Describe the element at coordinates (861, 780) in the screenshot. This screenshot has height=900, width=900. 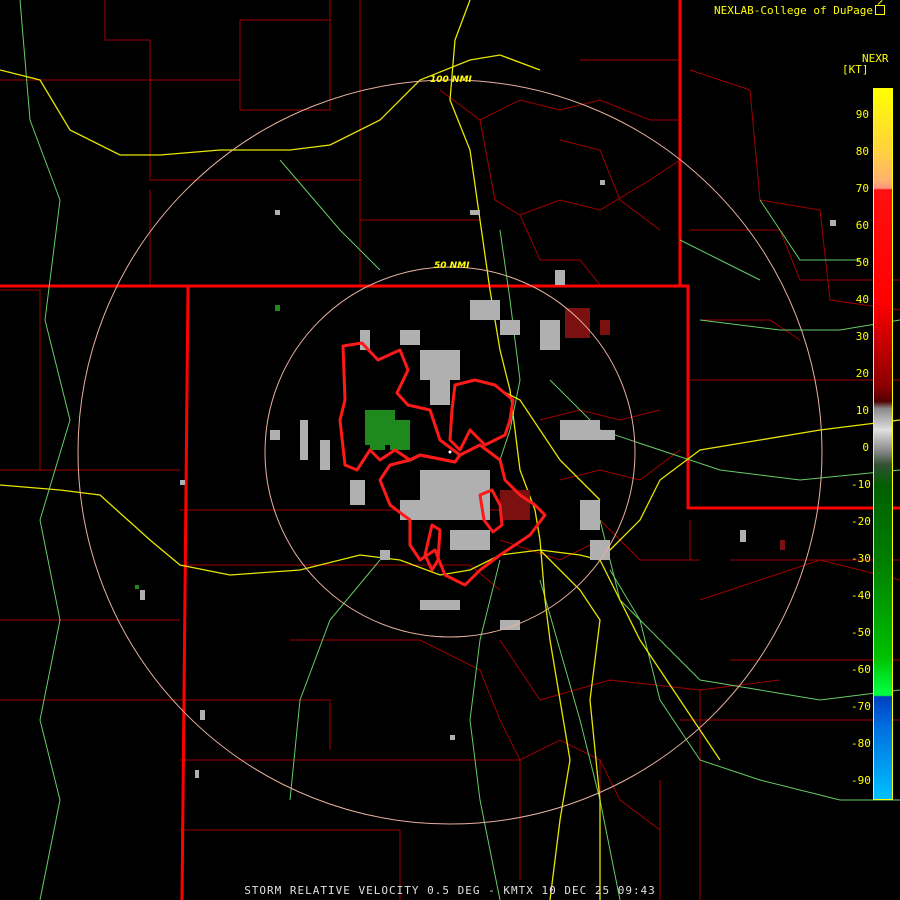
I see `legend-tick: -90` at that location.